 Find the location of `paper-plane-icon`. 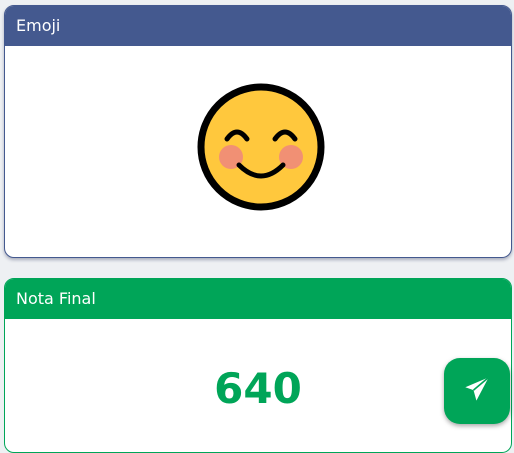

paper-plane-icon is located at coordinates (477, 391).